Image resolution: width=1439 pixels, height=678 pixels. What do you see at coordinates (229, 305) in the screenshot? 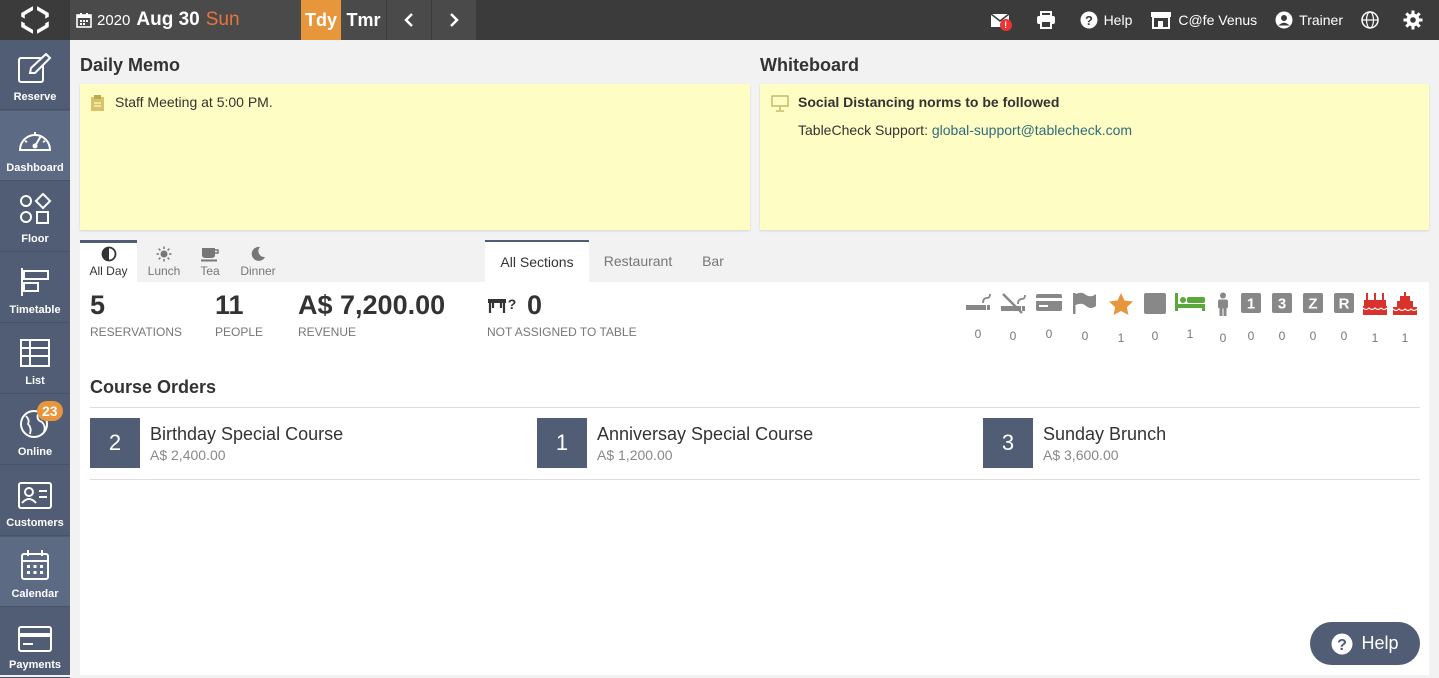
I see `people-value: 11` at bounding box center [229, 305].